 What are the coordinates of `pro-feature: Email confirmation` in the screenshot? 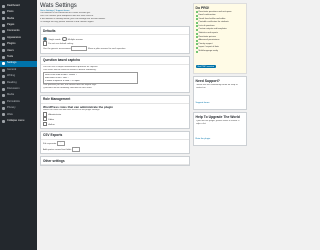 It's located at (220, 15).